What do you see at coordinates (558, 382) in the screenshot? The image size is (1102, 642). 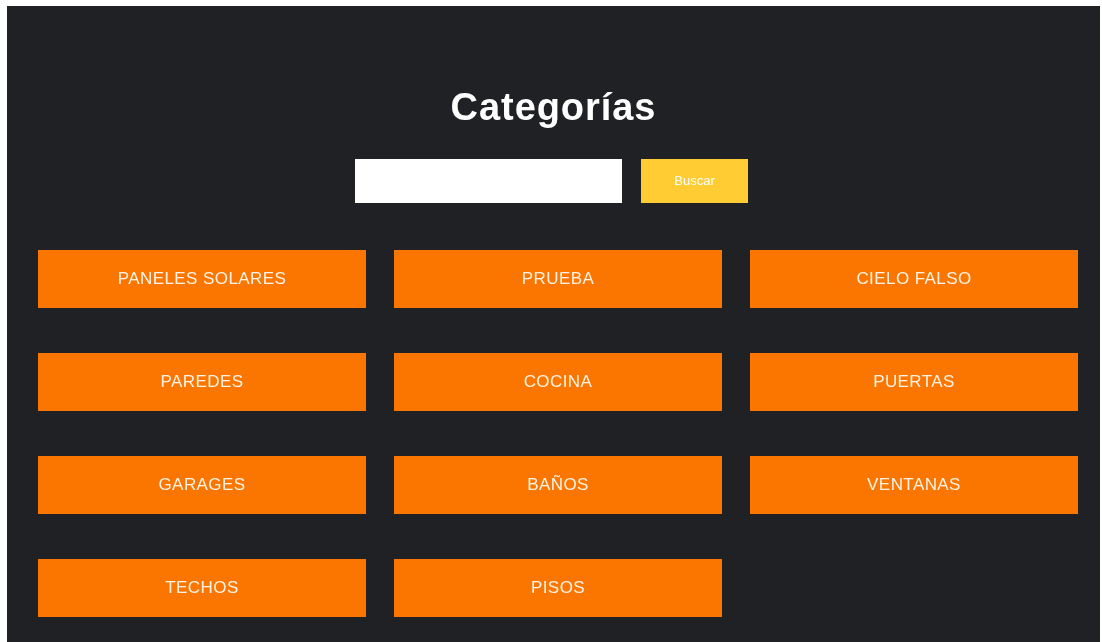 I see `category-button: COCINA` at bounding box center [558, 382].